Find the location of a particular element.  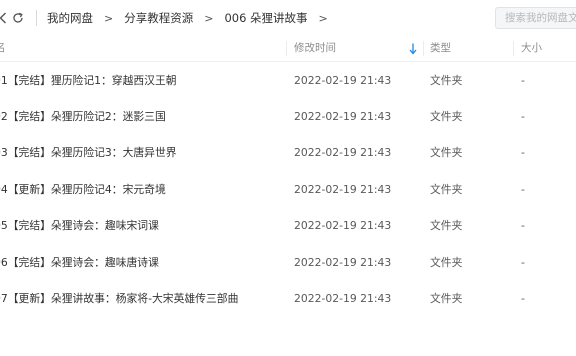

table-row: 06【完结】朵狸诗会：趣味唐诗课 2022-02-19 21:43 文件夹 - is located at coordinates (288, 263).